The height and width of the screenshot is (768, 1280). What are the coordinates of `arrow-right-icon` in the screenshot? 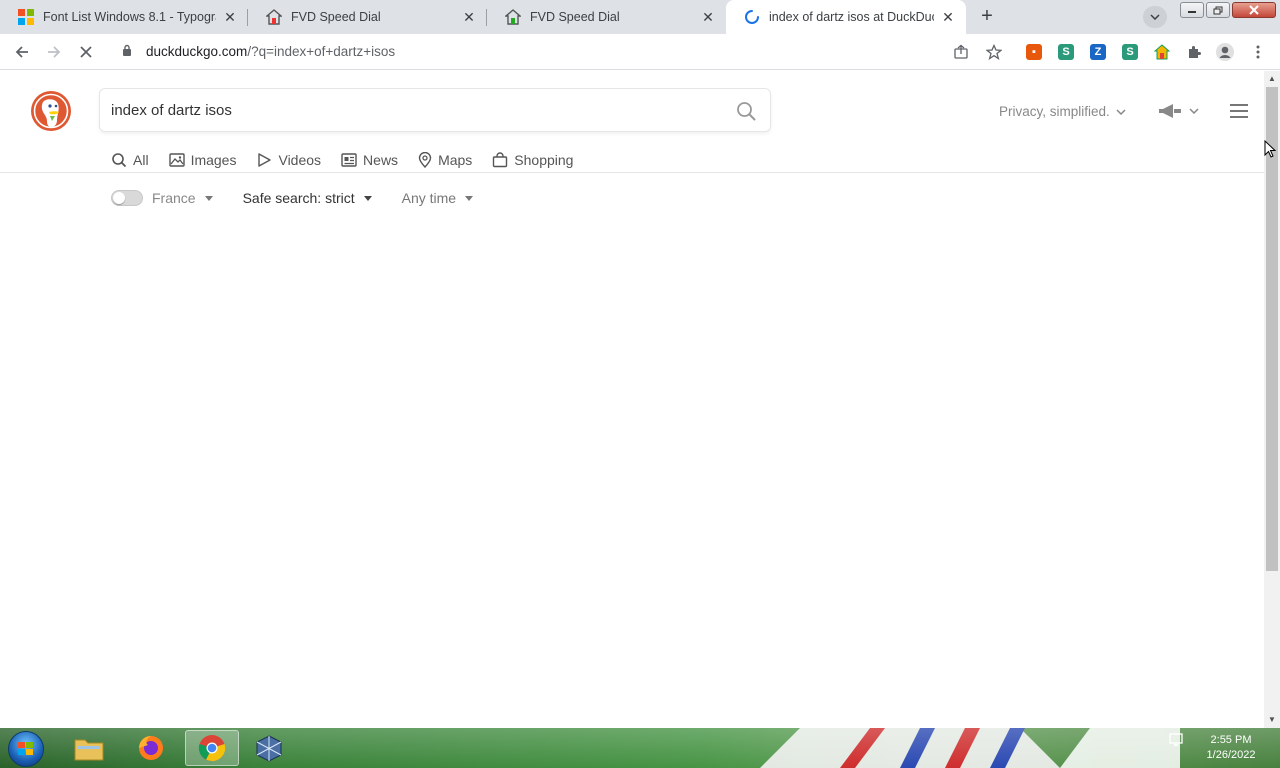 It's located at (54, 52).